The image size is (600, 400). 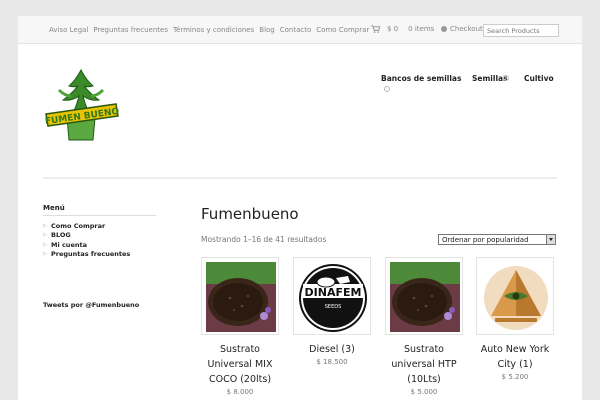 What do you see at coordinates (424, 364) in the screenshot?
I see `product-name: Sustrato universal HTP (10Lts)` at bounding box center [424, 364].